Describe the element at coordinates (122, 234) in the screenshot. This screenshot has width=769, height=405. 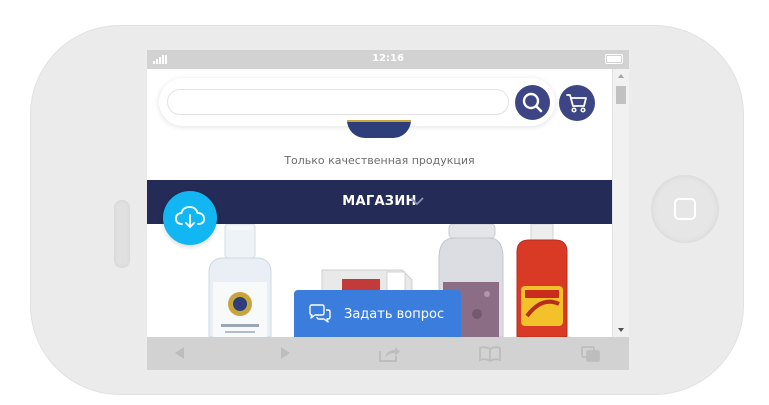
I see `phone-speaker` at that location.